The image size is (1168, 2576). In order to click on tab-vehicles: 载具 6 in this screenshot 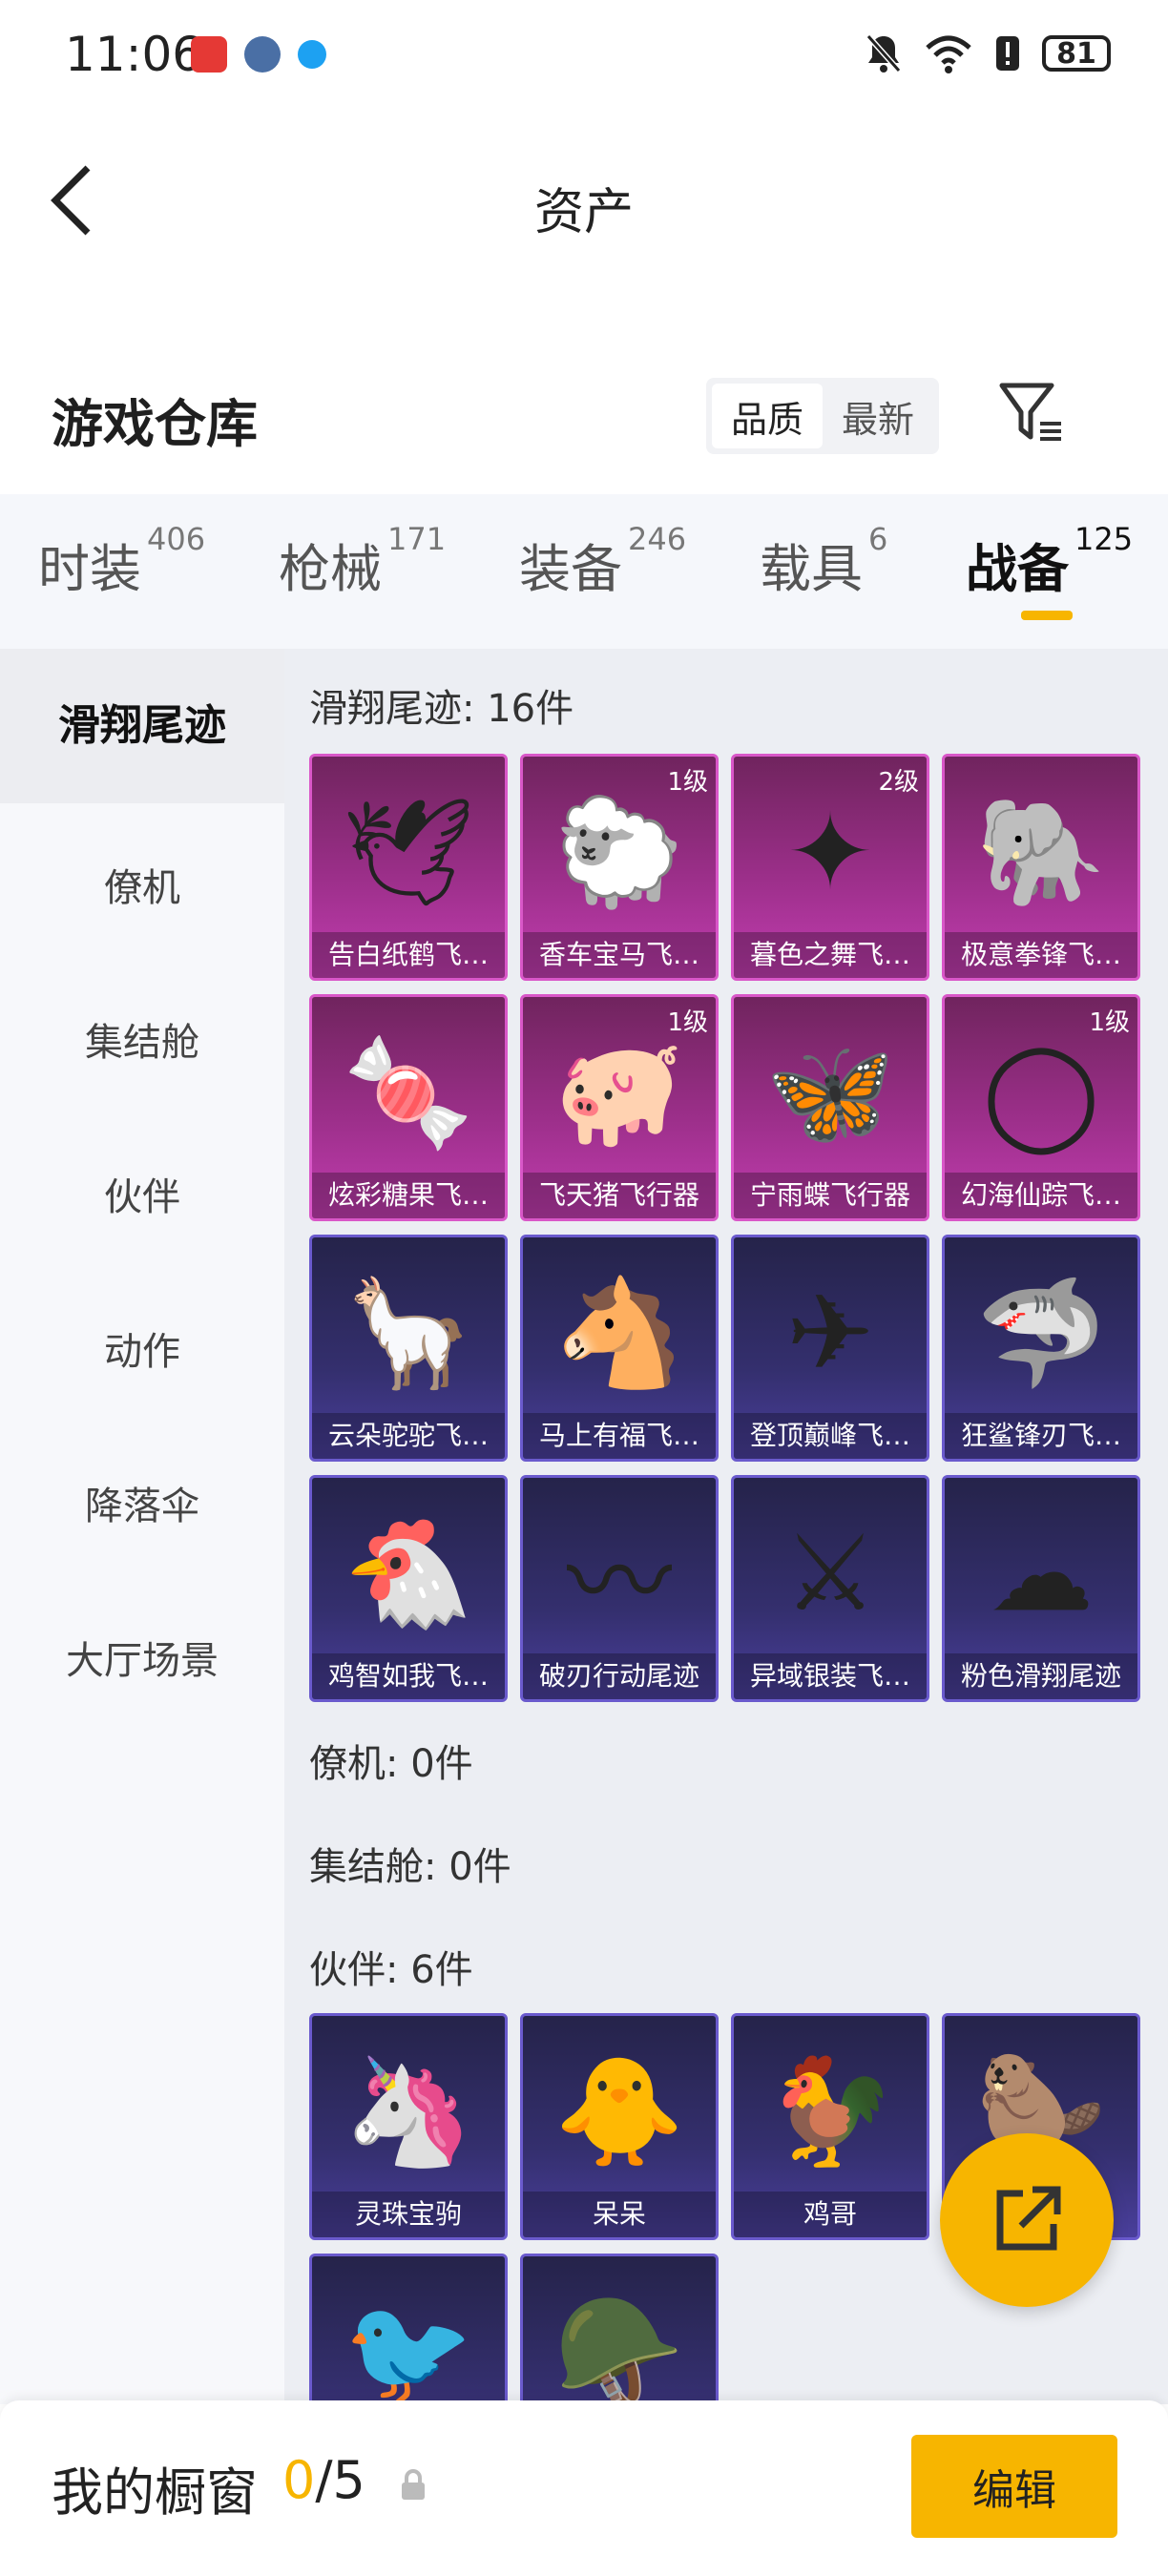, I will do `click(824, 561)`.